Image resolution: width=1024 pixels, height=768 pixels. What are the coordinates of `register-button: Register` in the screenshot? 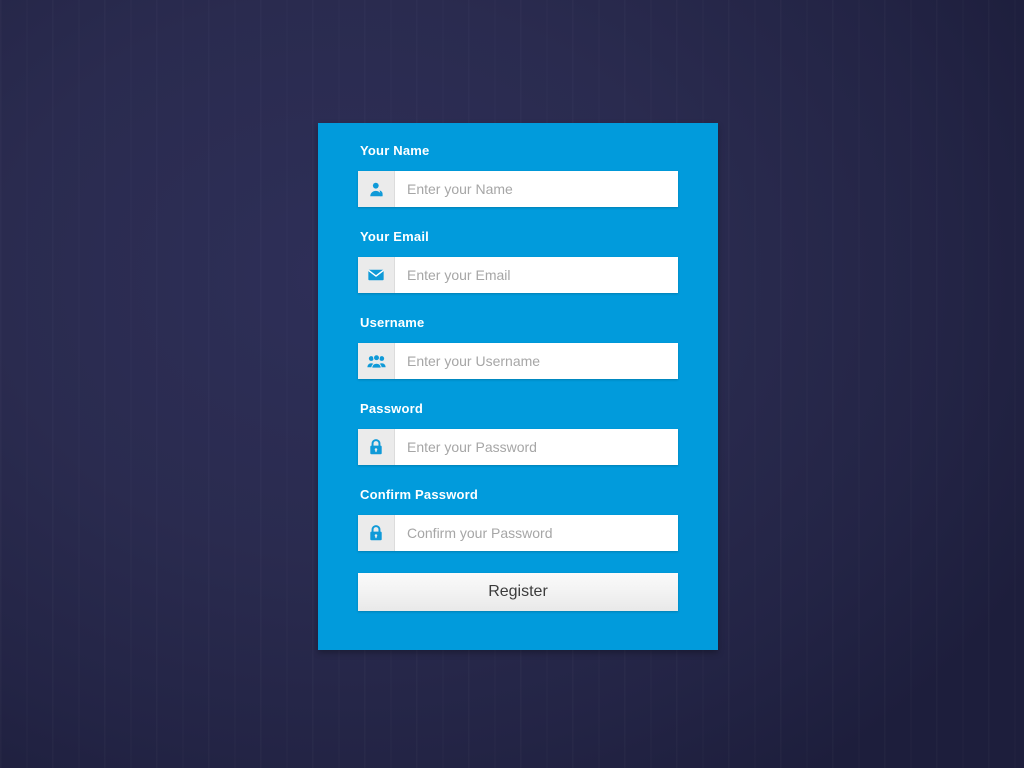 It's located at (518, 592).